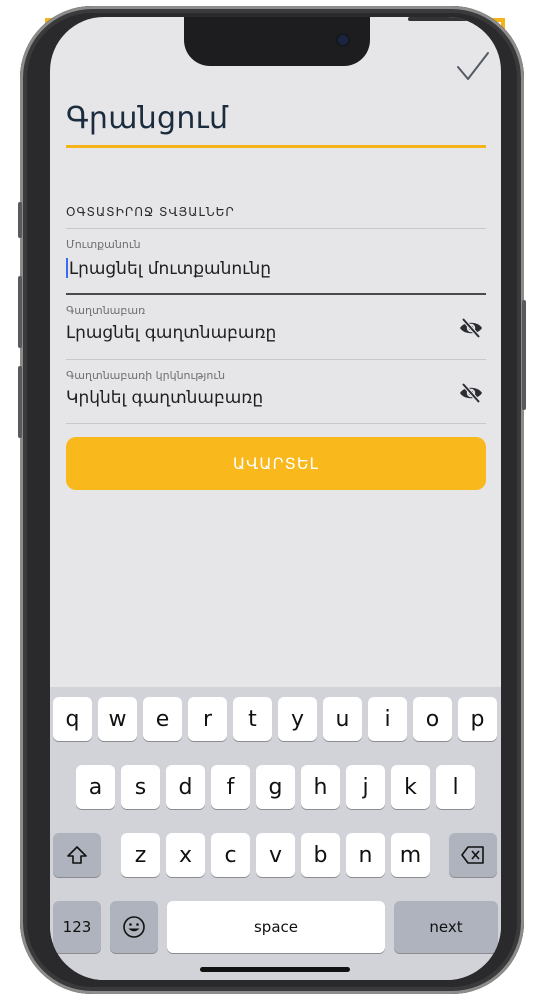  Describe the element at coordinates (275, 787) in the screenshot. I see `key-g: g` at that location.